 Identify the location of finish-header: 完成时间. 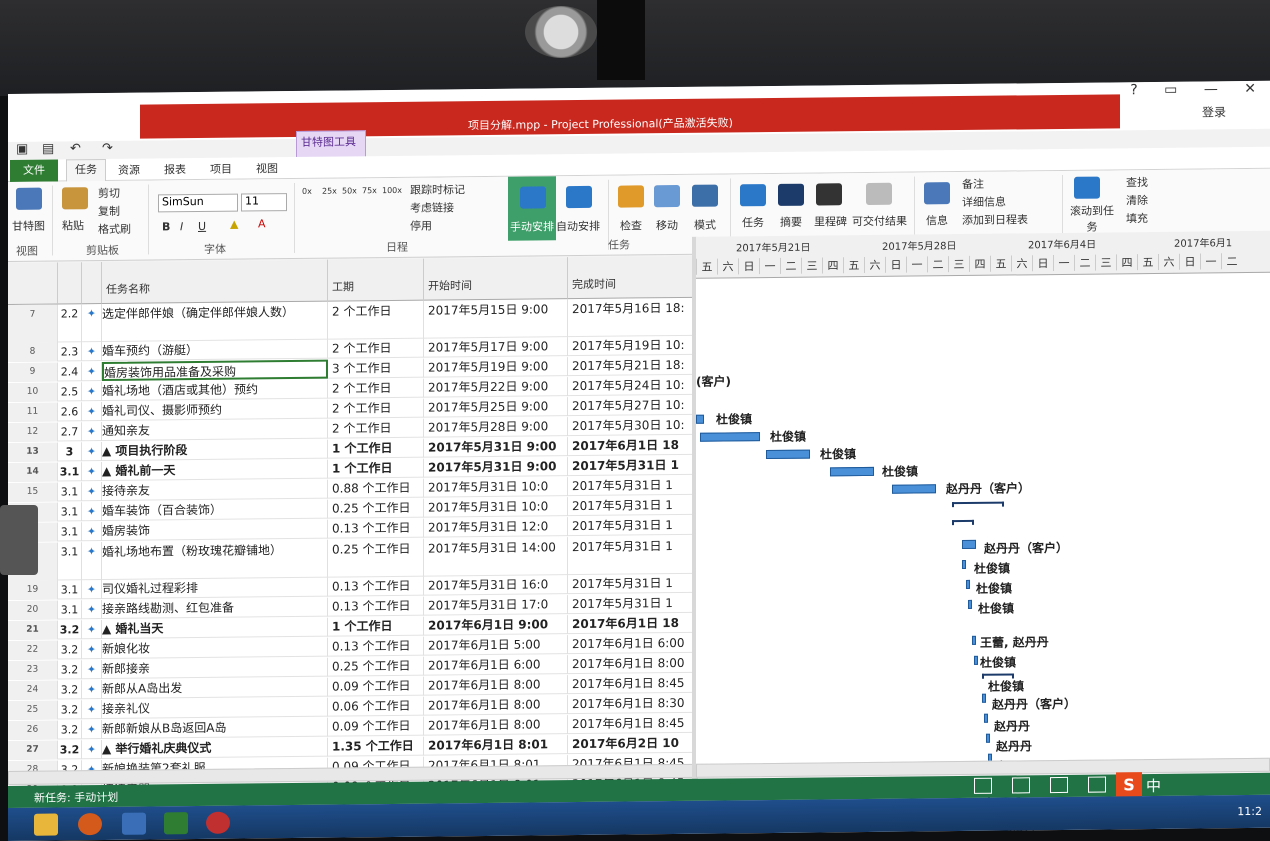
(631, 277).